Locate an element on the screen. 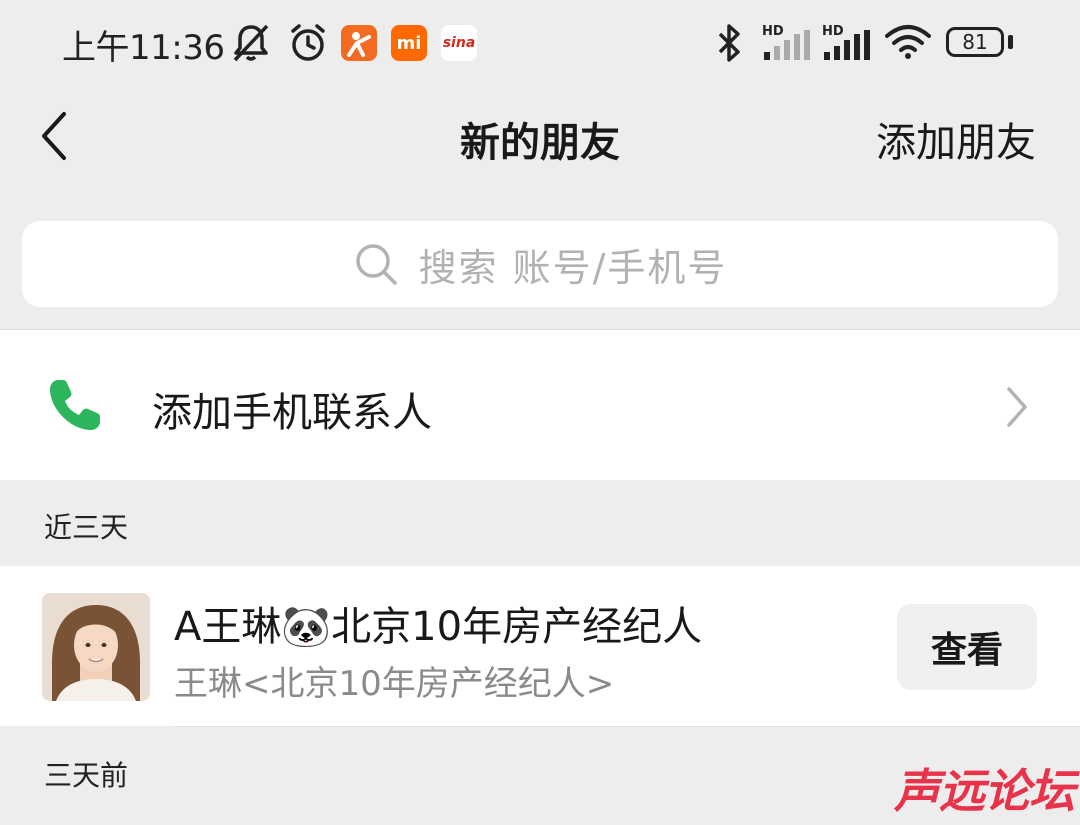 Image resolution: width=1080 pixels, height=825 pixels. battery-level-text: 81 is located at coordinates (975, 42).